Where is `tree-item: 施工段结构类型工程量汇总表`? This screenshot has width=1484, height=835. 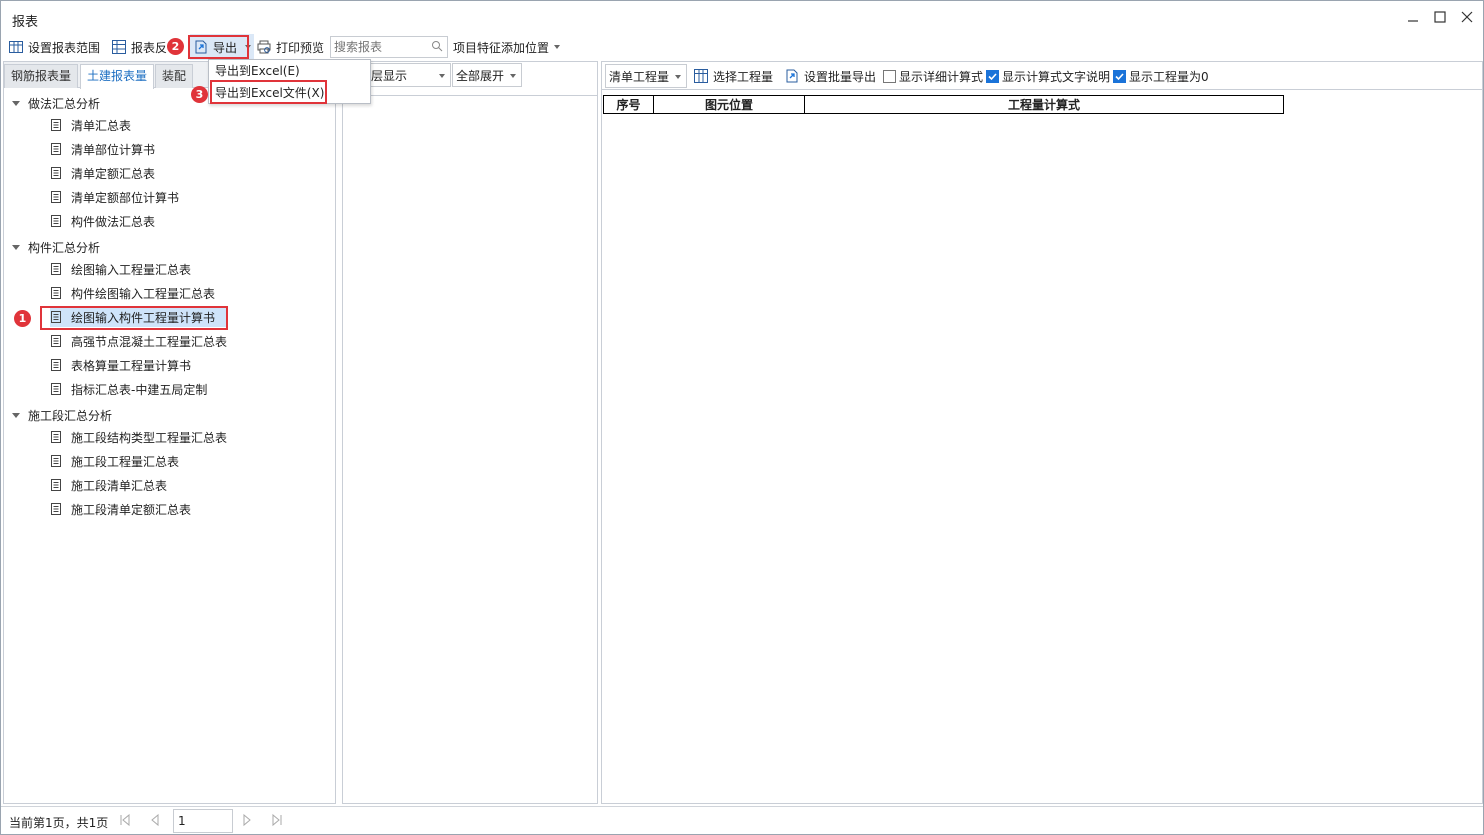
tree-item: 施工段结构类型工程量汇总表 is located at coordinates (138, 437).